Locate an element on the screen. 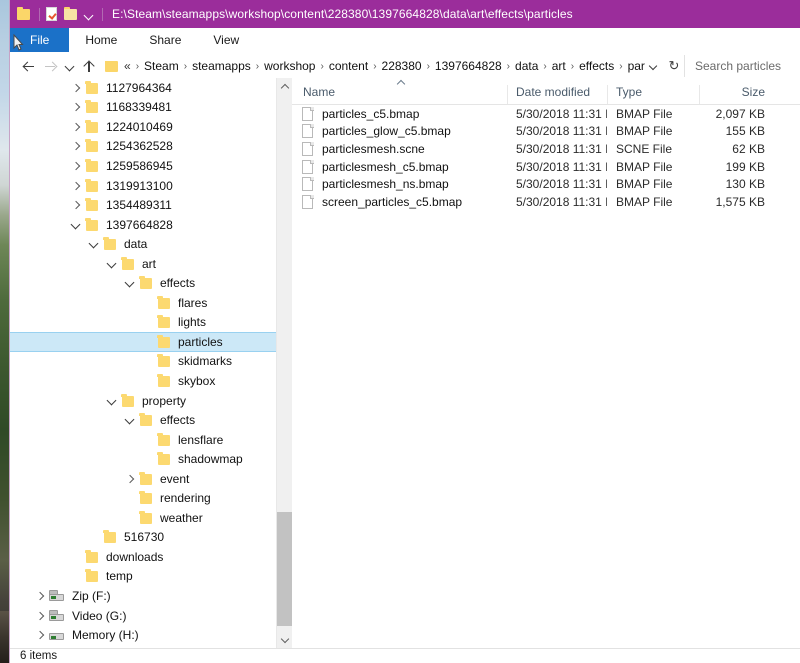  up-arrow-icon is located at coordinates (89, 66).